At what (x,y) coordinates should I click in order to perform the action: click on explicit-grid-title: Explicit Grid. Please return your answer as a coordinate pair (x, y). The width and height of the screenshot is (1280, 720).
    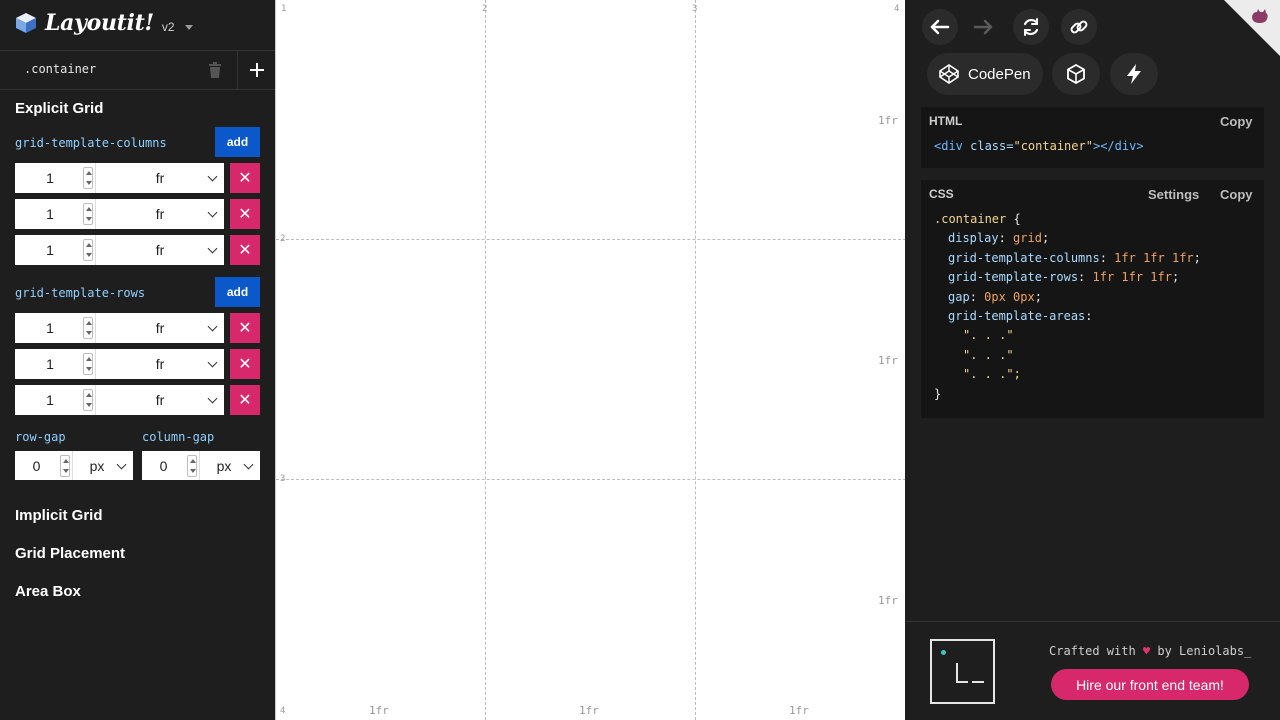
    Looking at the image, I should click on (59, 108).